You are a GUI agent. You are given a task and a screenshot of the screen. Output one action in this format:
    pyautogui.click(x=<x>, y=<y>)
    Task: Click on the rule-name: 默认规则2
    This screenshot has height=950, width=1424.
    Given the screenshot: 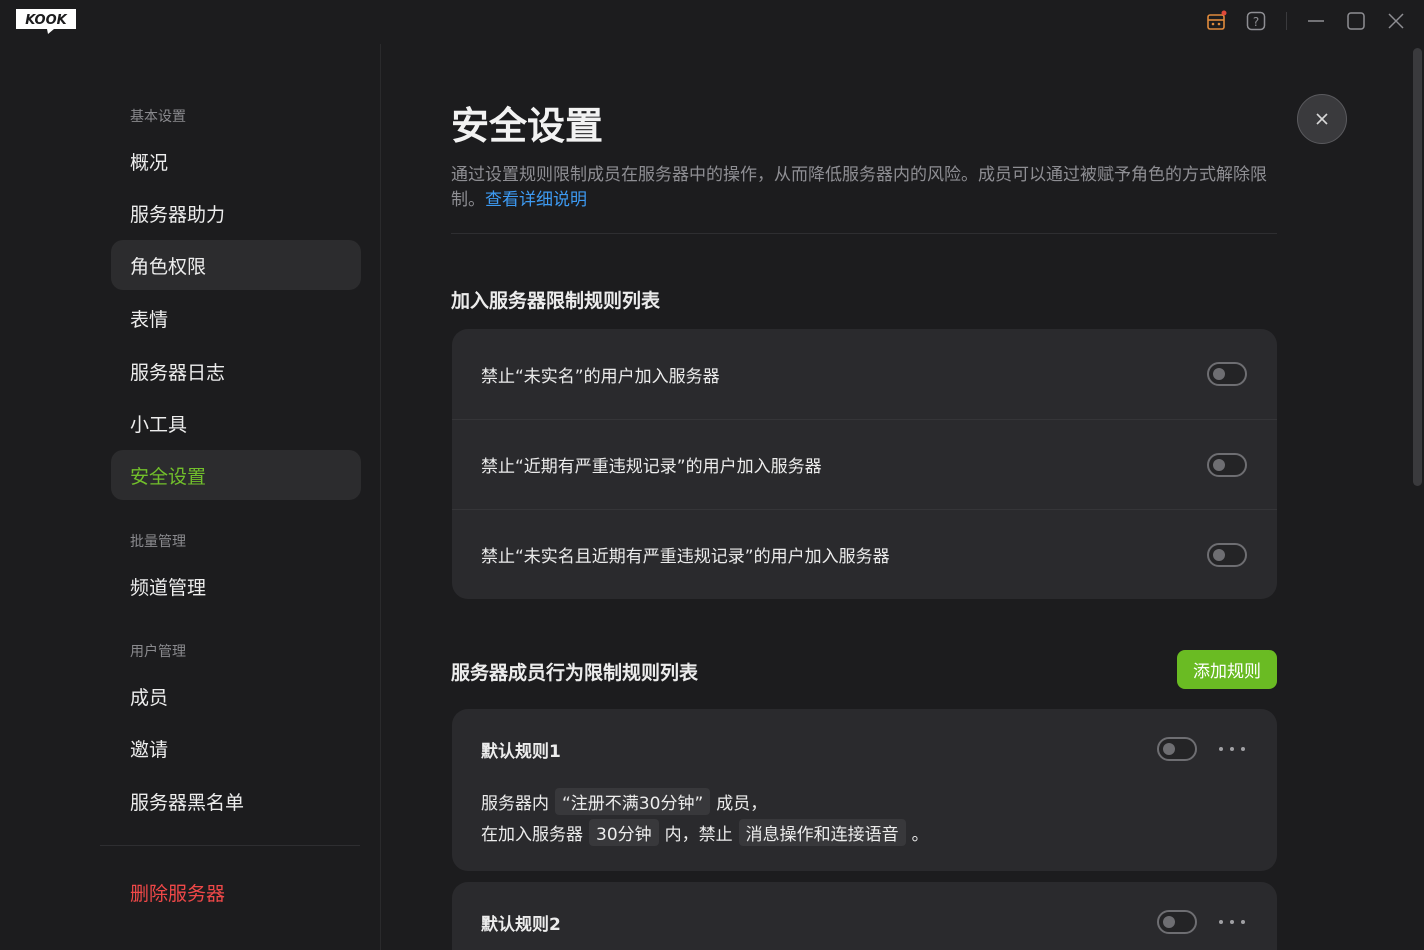 What is the action you would take?
    pyautogui.click(x=521, y=925)
    